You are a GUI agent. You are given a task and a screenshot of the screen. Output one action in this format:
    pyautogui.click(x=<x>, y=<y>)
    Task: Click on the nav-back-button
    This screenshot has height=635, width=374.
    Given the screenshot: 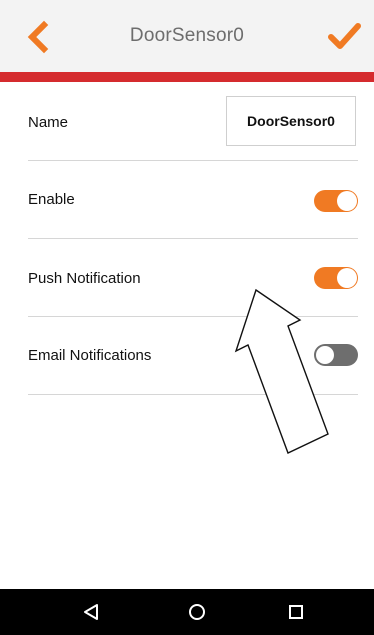 What is the action you would take?
    pyautogui.click(x=91, y=612)
    